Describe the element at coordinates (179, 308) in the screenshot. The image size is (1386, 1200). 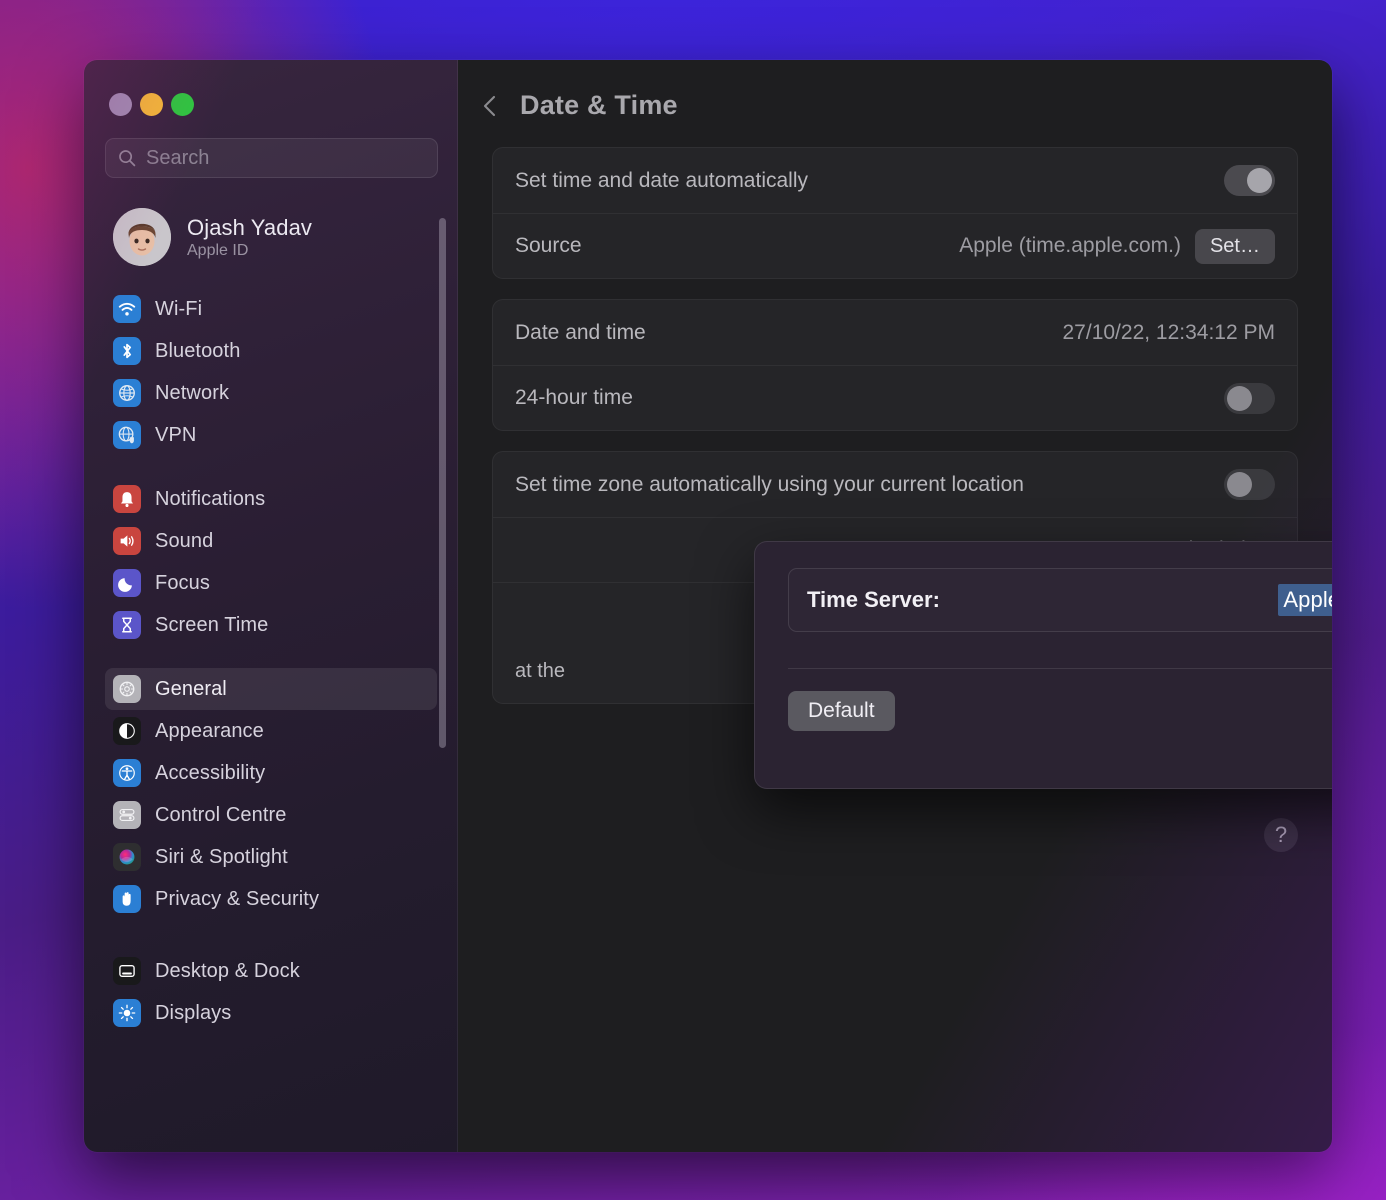
I see `sidebar-item-label: Wi-Fi` at that location.